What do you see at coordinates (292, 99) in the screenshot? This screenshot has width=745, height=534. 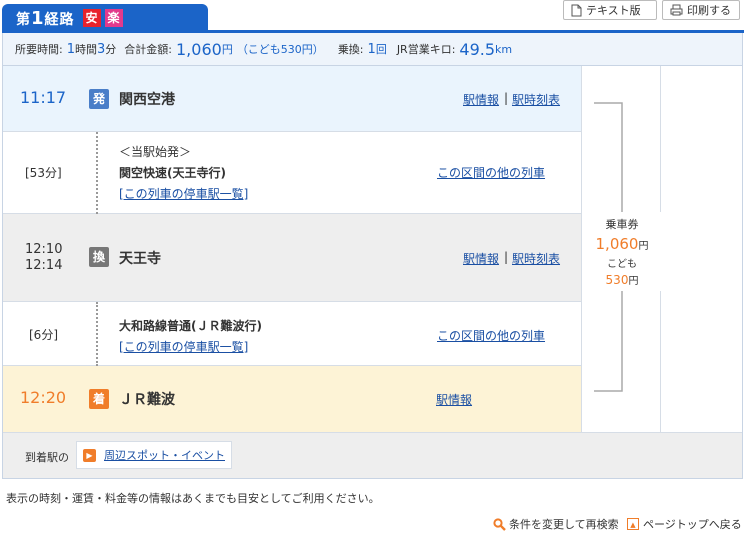 I see `departure-station-row: 11:17 発 関西空港 駅情報 | 駅時刻表` at bounding box center [292, 99].